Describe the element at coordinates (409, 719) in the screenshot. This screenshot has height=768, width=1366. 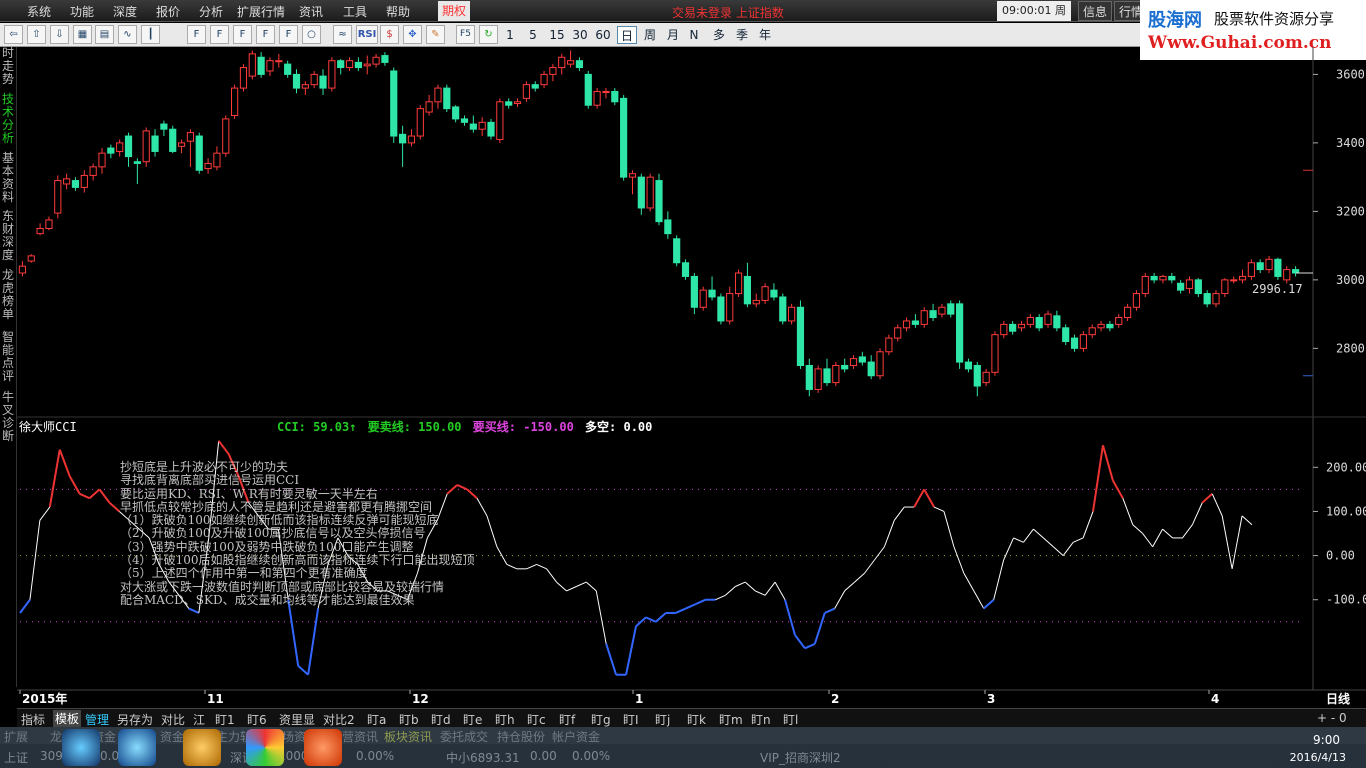
I see `tab-11: 盯b` at that location.